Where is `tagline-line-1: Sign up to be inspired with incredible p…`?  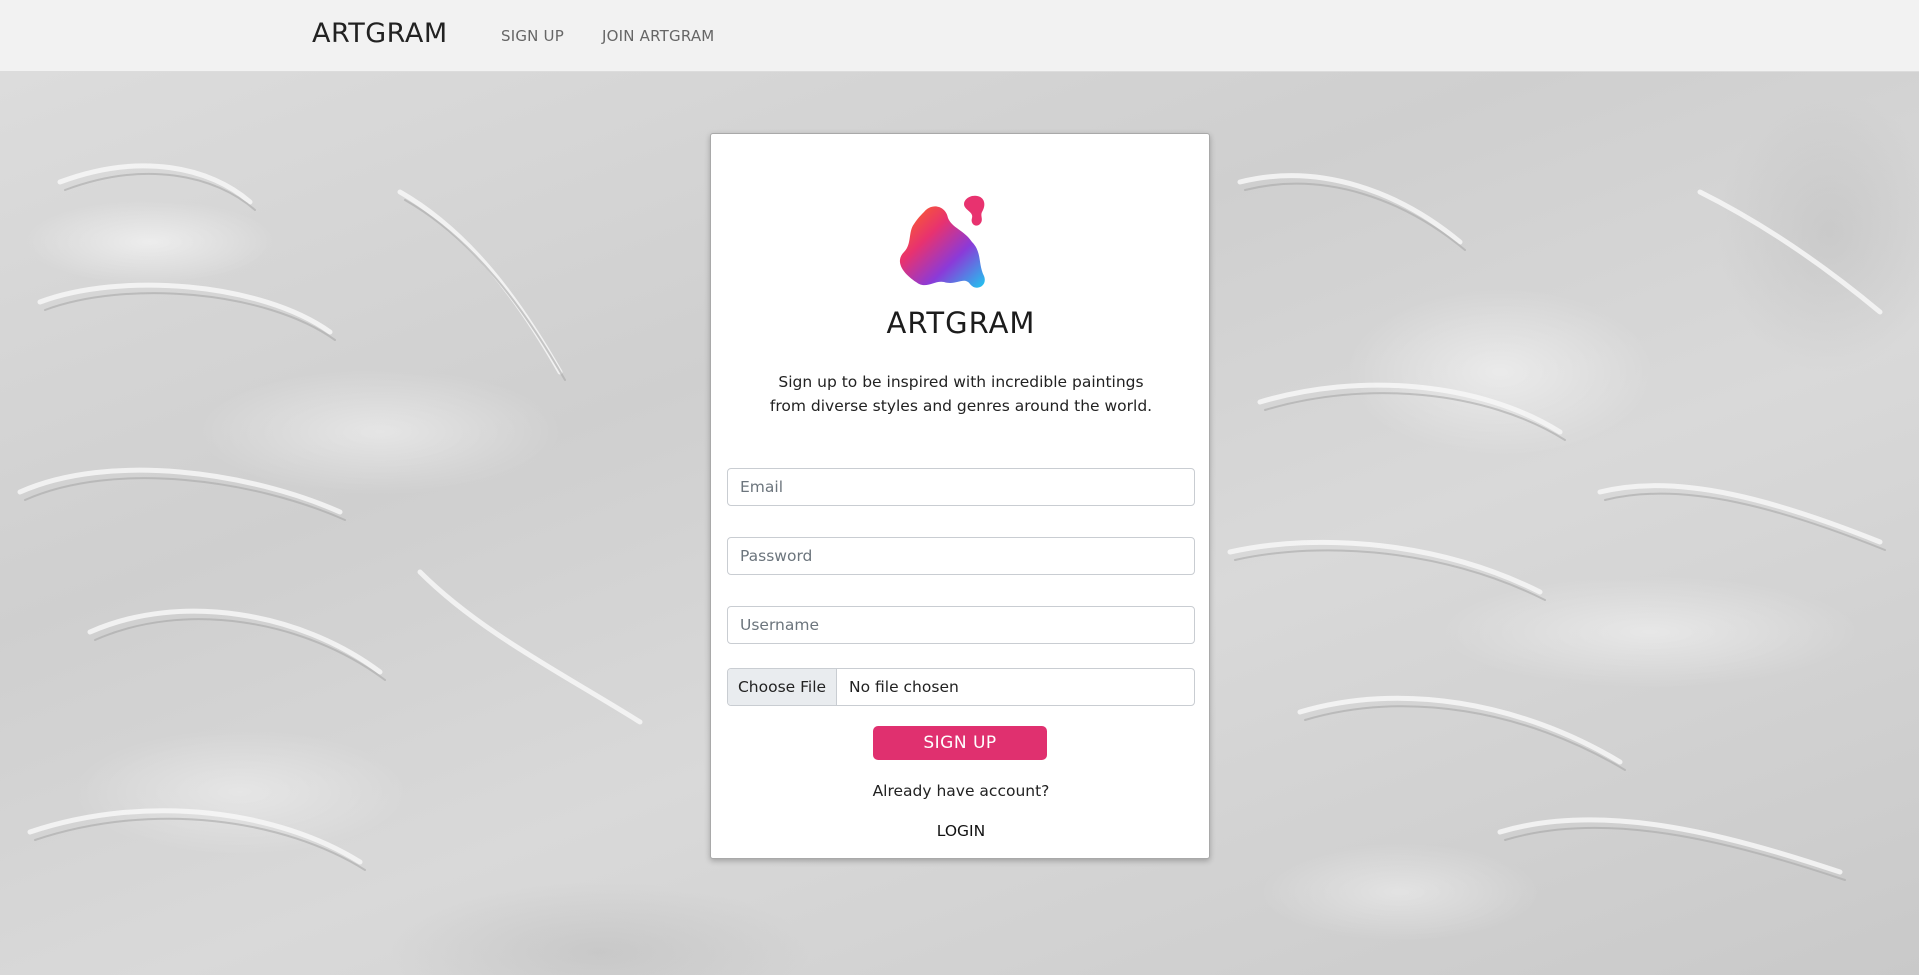
tagline-line-1: Sign up to be inspired with incredible p… is located at coordinates (961, 382).